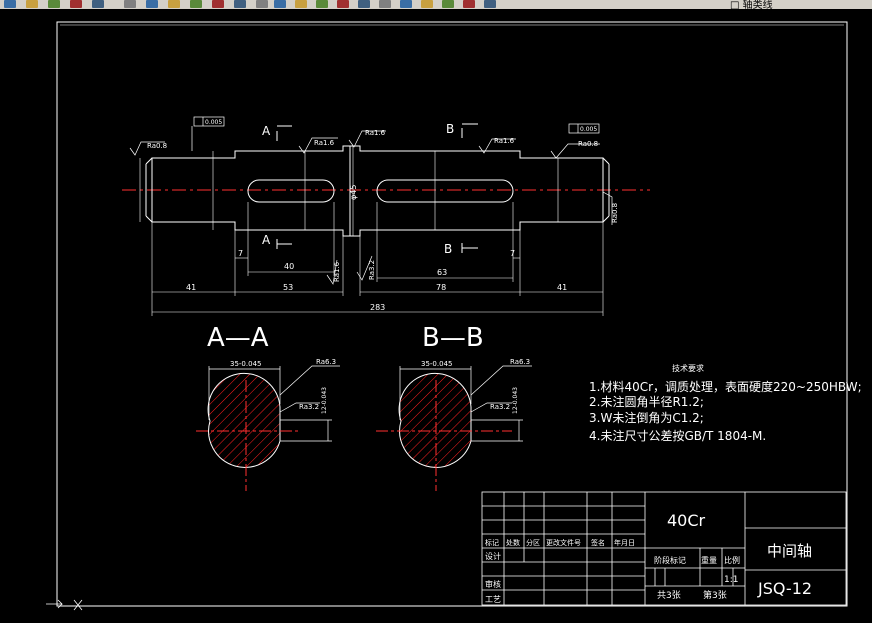 The image size is (872, 623). Describe the element at coordinates (789, 551) in the screenshot. I see `part-name: 中间轴` at that location.